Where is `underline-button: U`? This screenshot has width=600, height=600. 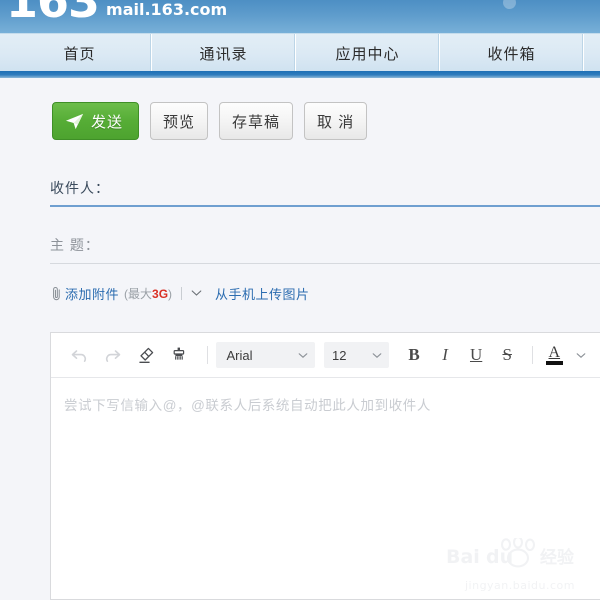 underline-button: U is located at coordinates (476, 355).